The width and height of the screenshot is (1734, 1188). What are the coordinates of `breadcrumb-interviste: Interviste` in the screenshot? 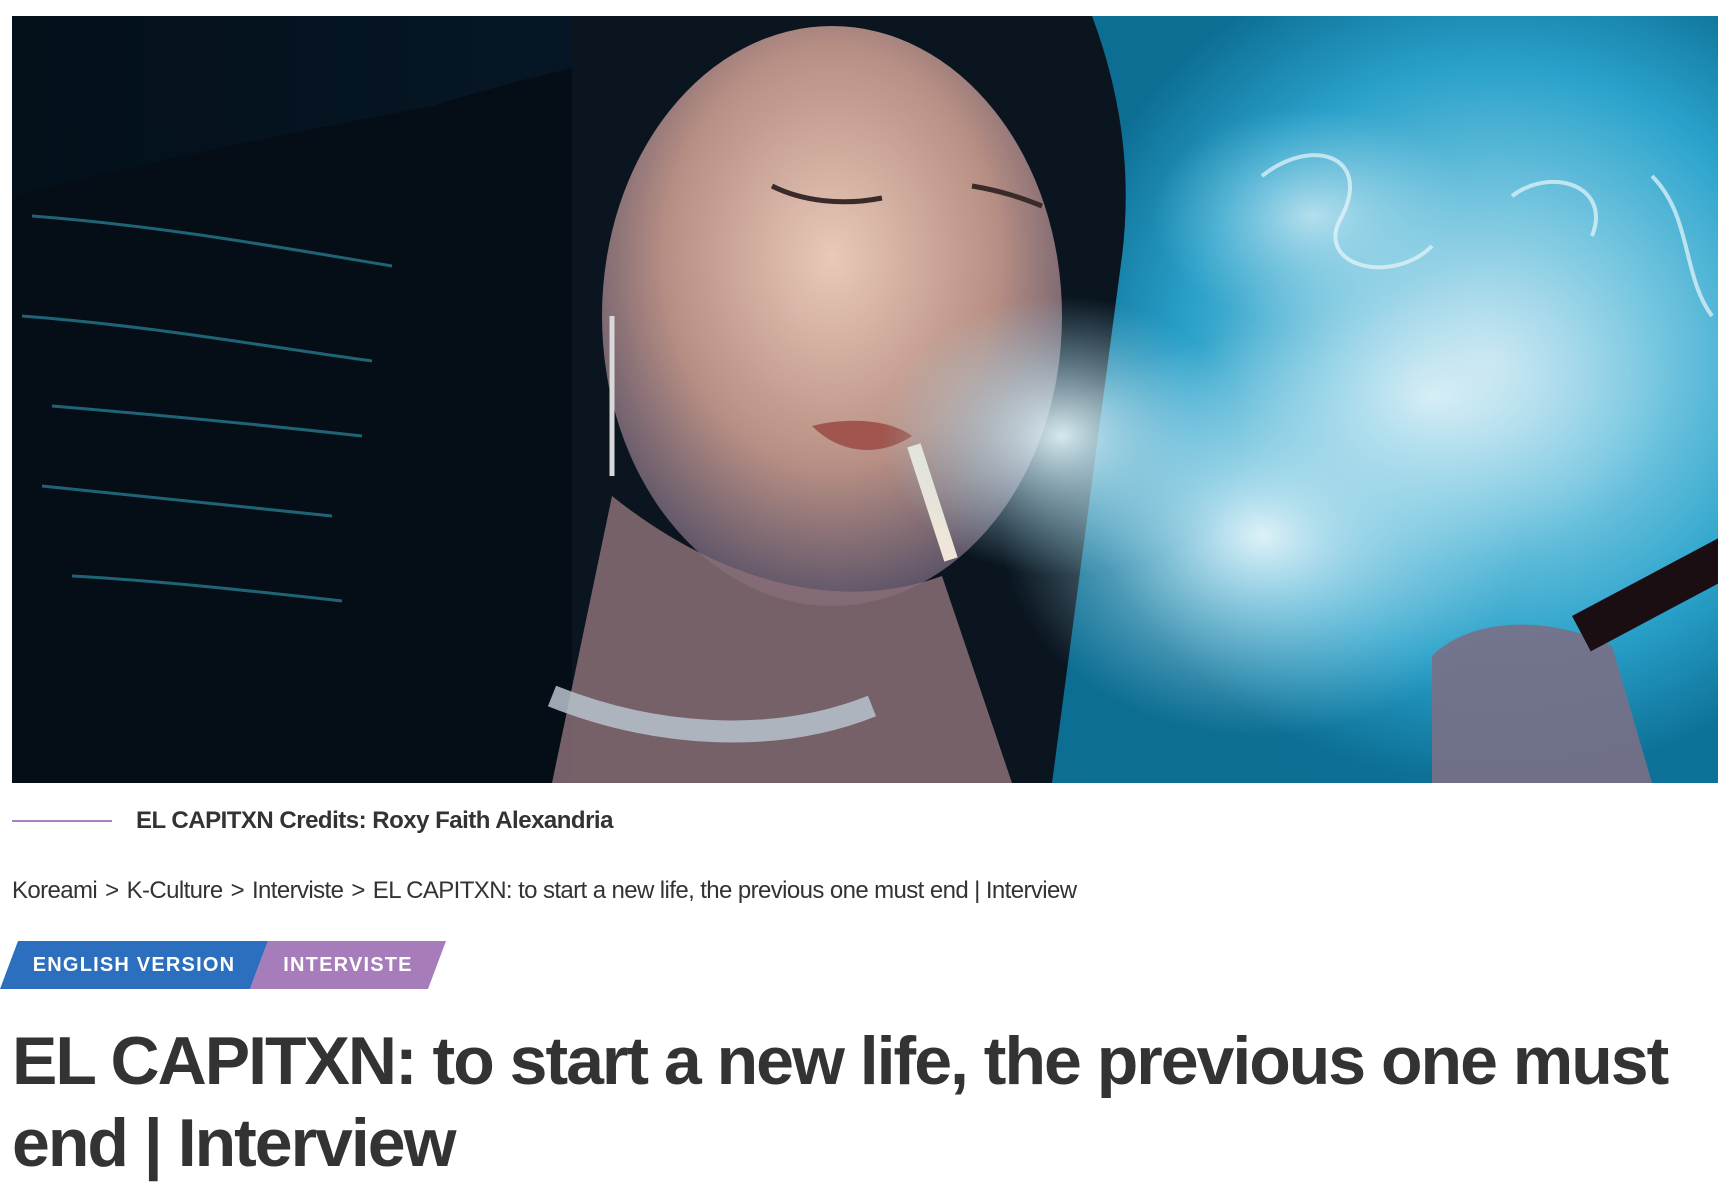 It's located at (298, 891).